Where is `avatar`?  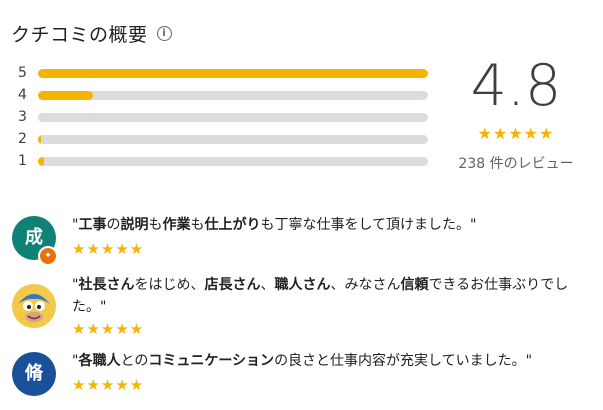 avatar is located at coordinates (34, 306).